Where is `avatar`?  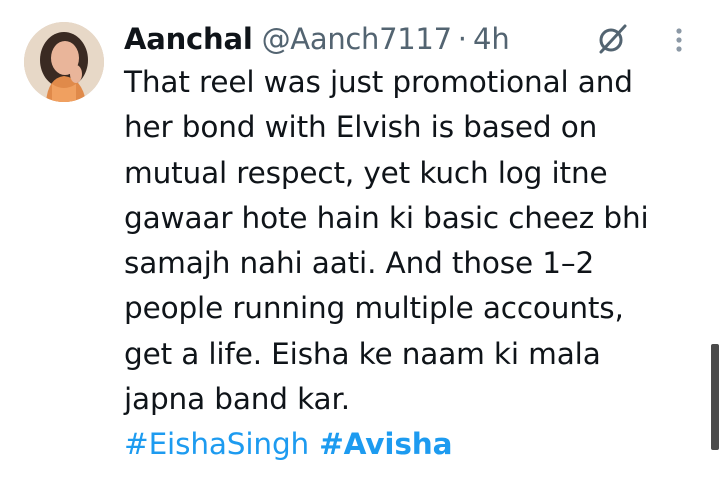
avatar is located at coordinates (64, 62).